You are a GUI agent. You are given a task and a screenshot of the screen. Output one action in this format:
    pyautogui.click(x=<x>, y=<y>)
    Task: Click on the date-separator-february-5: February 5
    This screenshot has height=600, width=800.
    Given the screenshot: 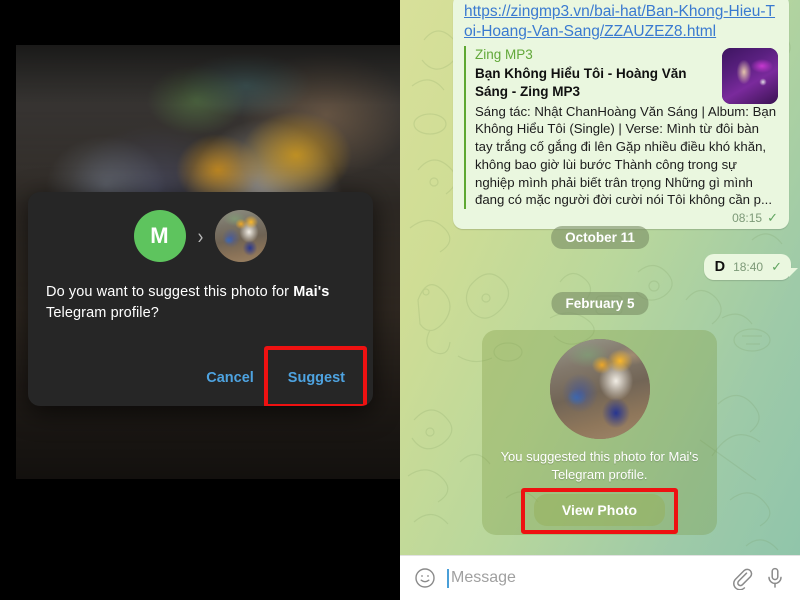 What is the action you would take?
    pyautogui.click(x=600, y=303)
    